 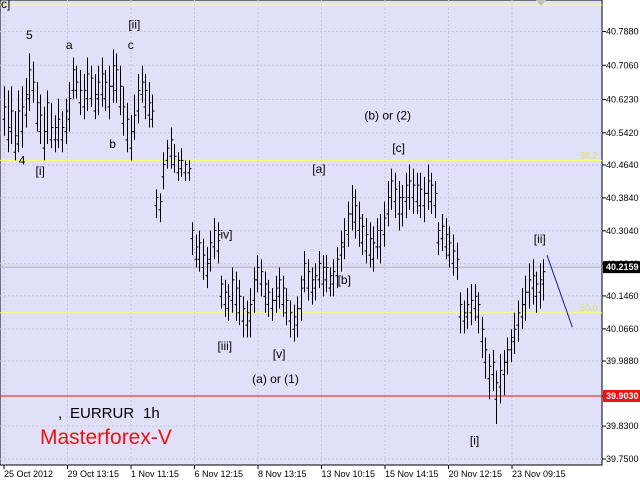 What do you see at coordinates (622, 426) in the screenshot?
I see `y-tick-label: 39.8300` at bounding box center [622, 426].